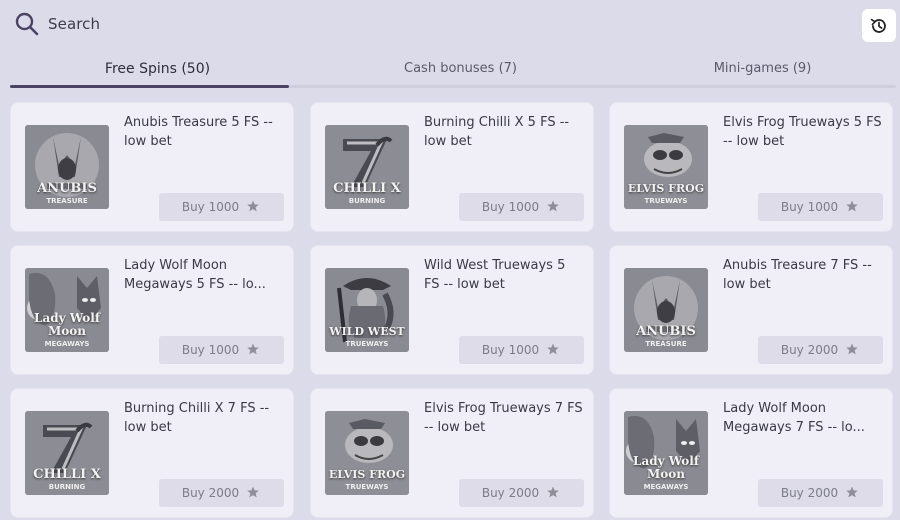  What do you see at coordinates (503, 418) in the screenshot?
I see `offer-title: Elvis Frog Trueways 7 FS -- low bet` at bounding box center [503, 418].